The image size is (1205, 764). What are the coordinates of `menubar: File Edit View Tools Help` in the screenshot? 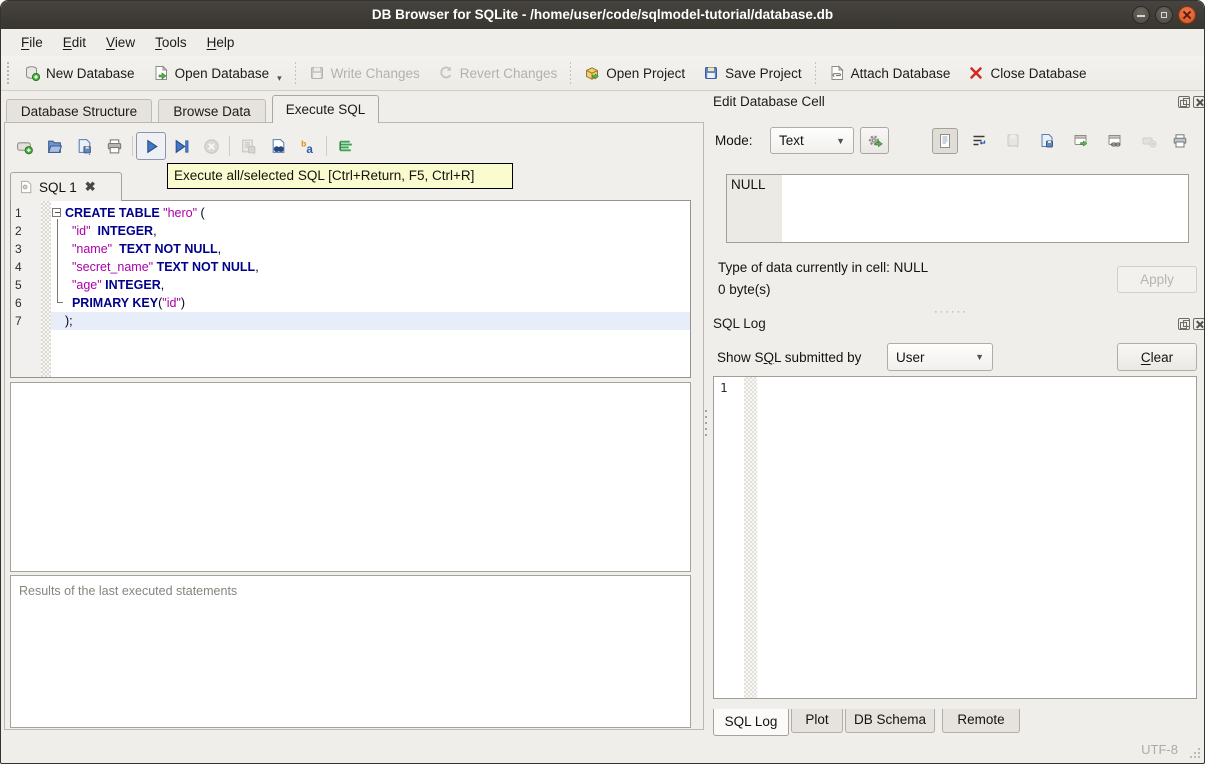 It's located at (602, 42).